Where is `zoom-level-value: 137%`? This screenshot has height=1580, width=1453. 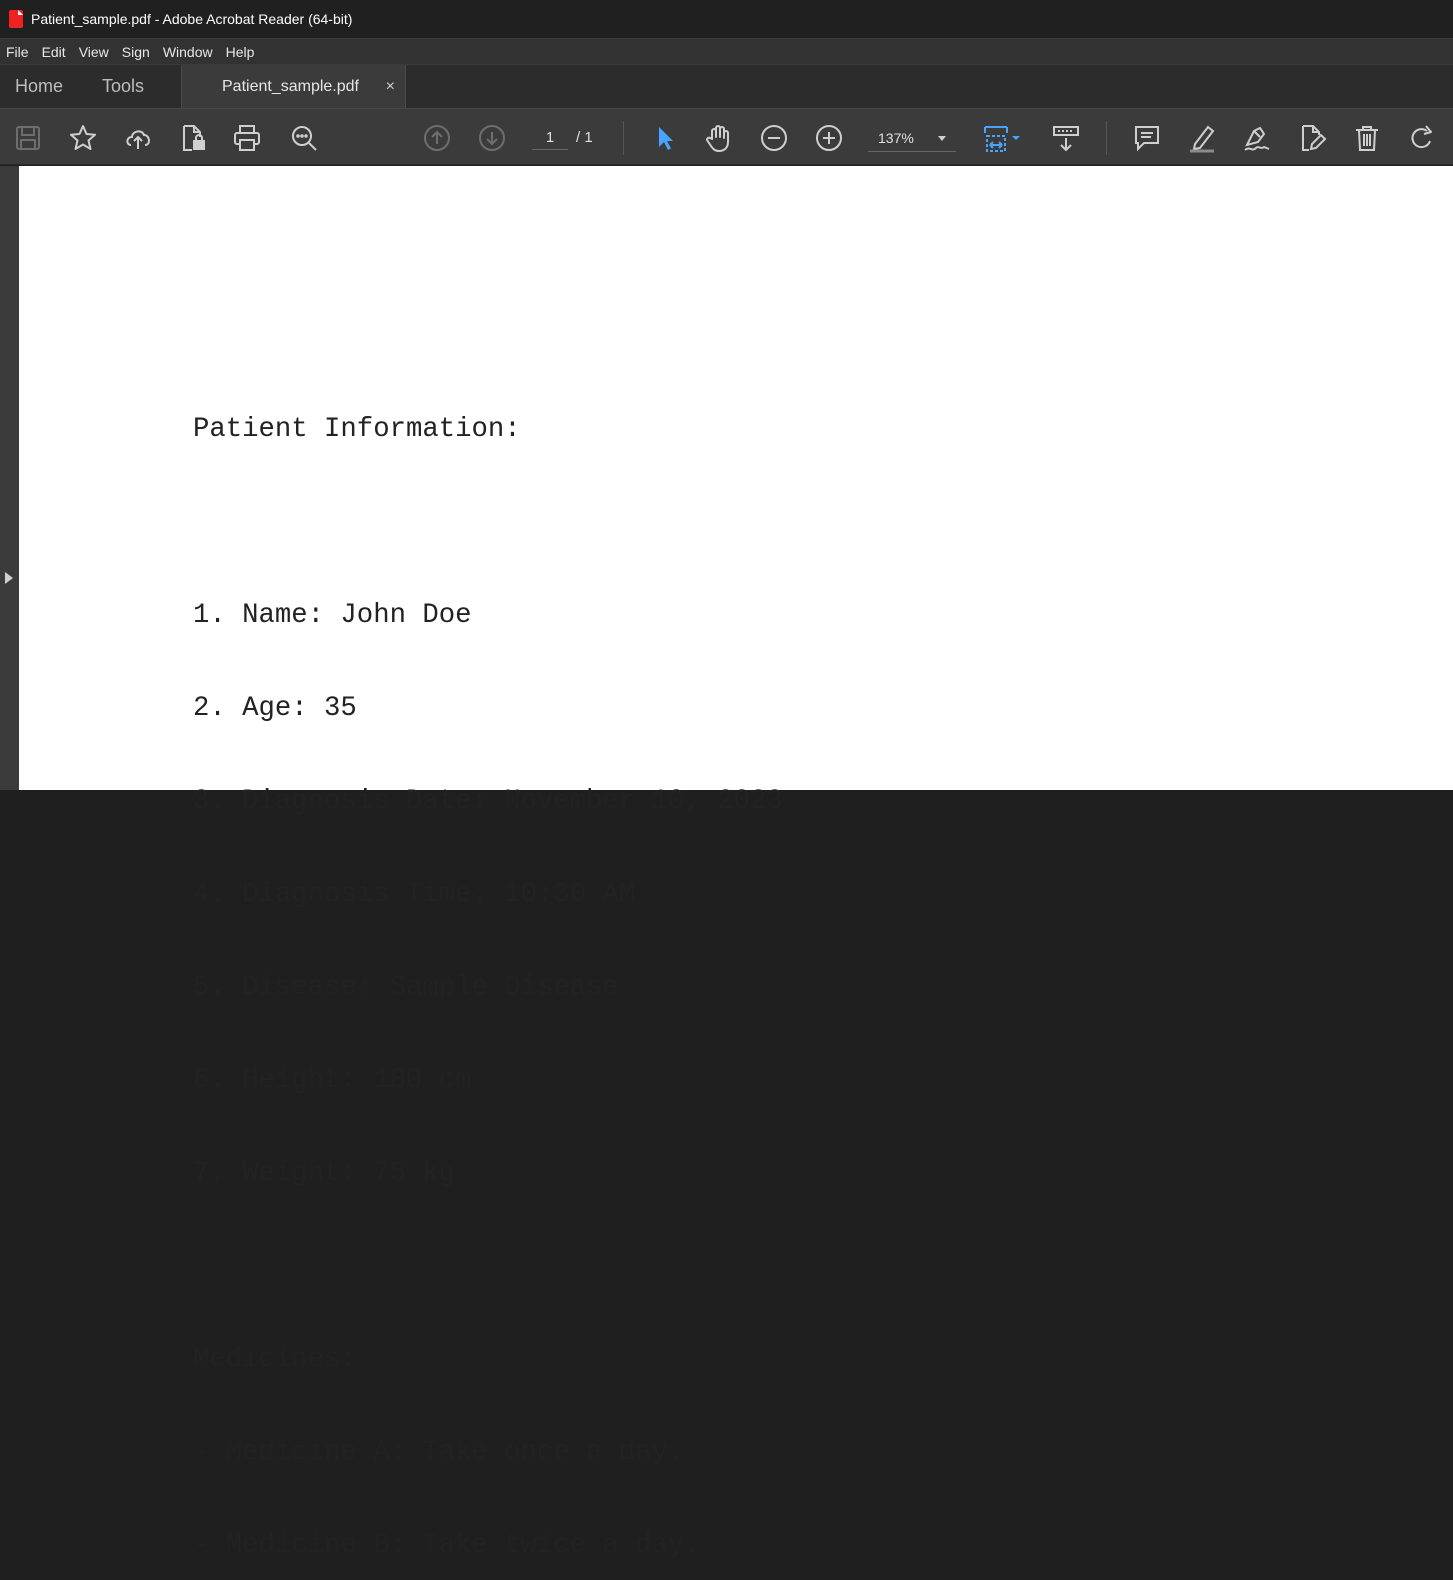
zoom-level-value: 137% is located at coordinates (896, 138).